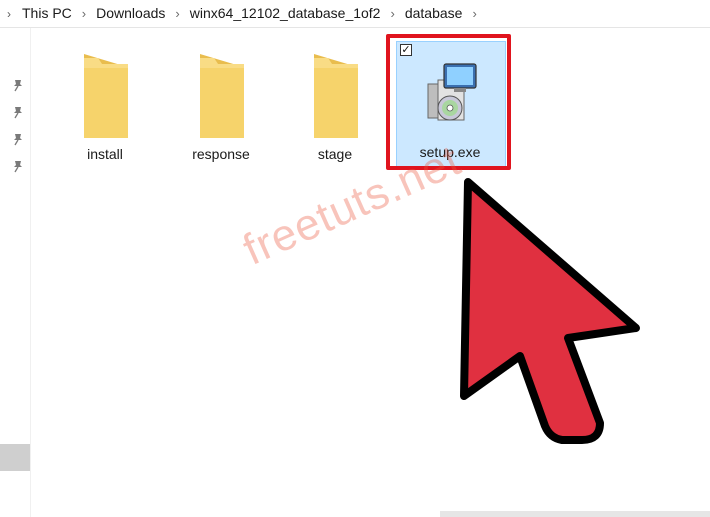 This screenshot has width=710, height=517. I want to click on status-strip, so click(575, 514).